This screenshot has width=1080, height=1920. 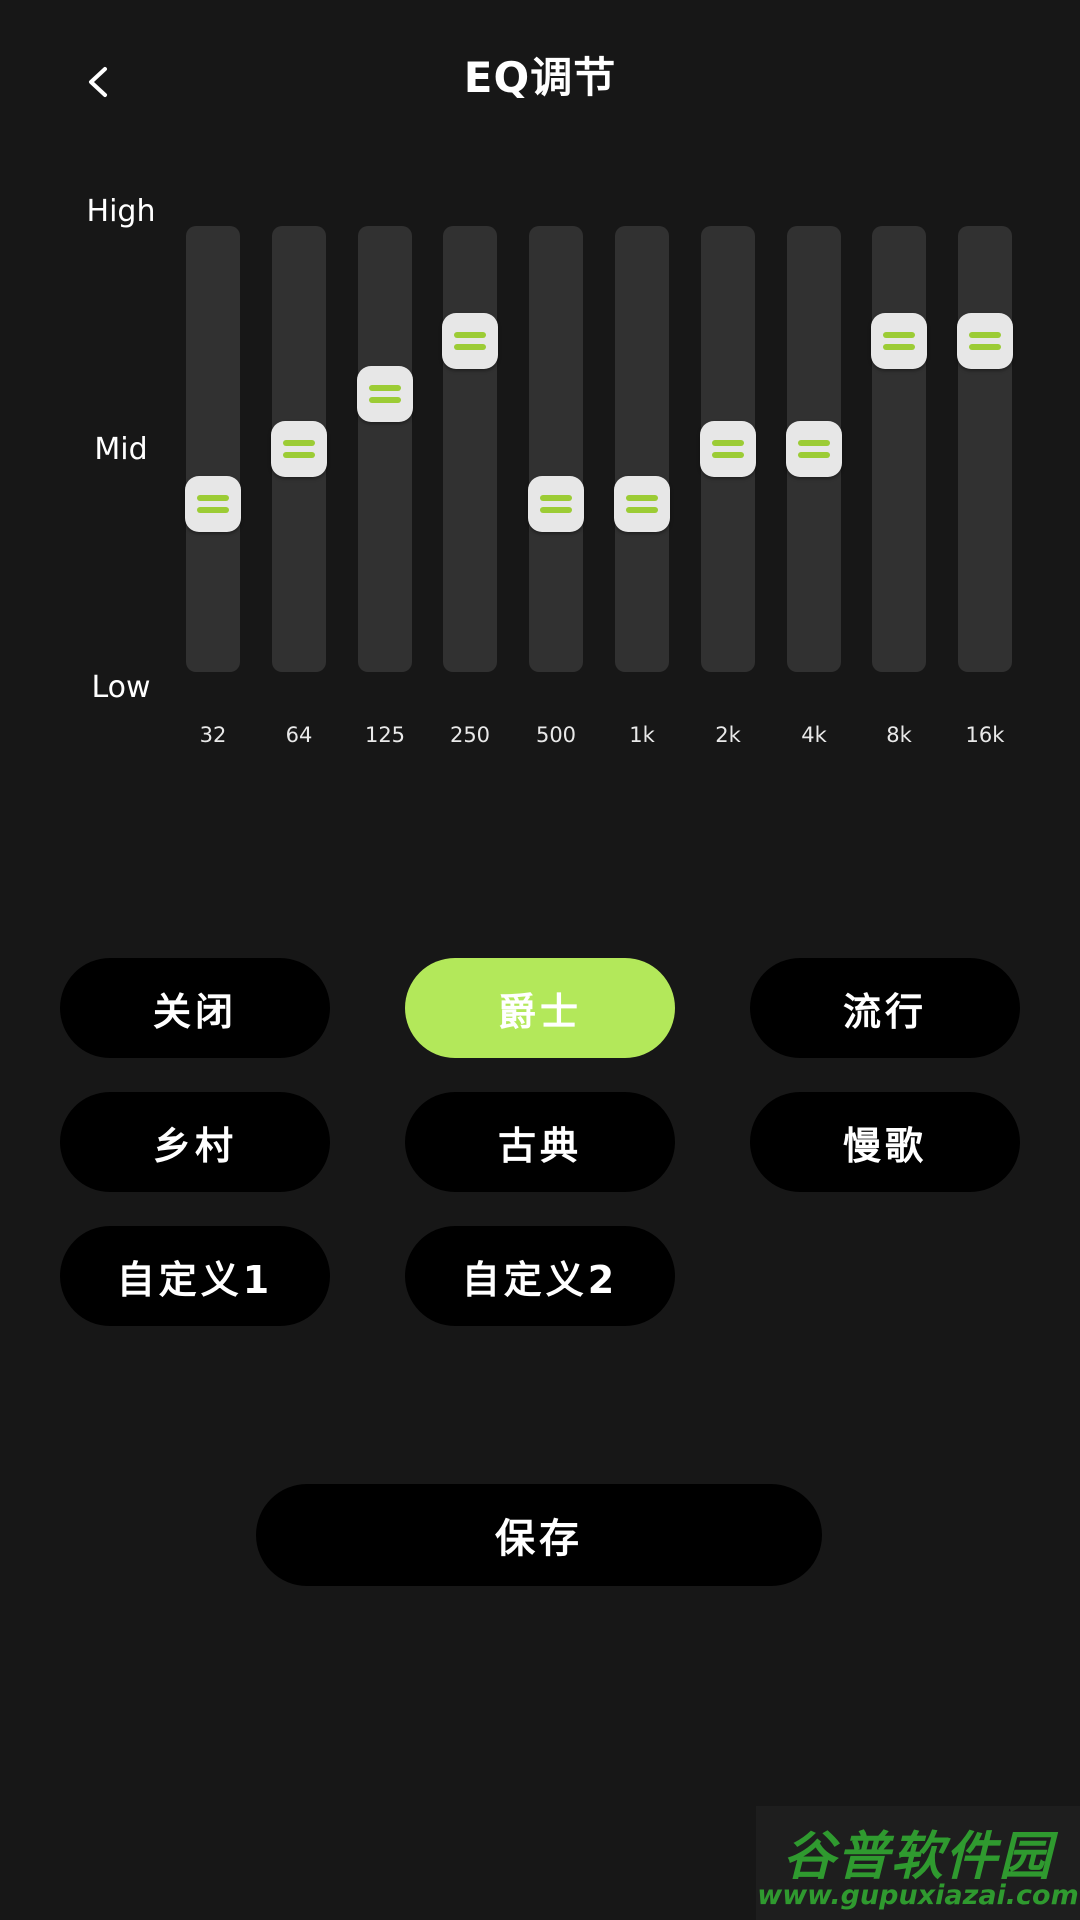 What do you see at coordinates (642, 735) in the screenshot?
I see `frequency-label: 1k` at bounding box center [642, 735].